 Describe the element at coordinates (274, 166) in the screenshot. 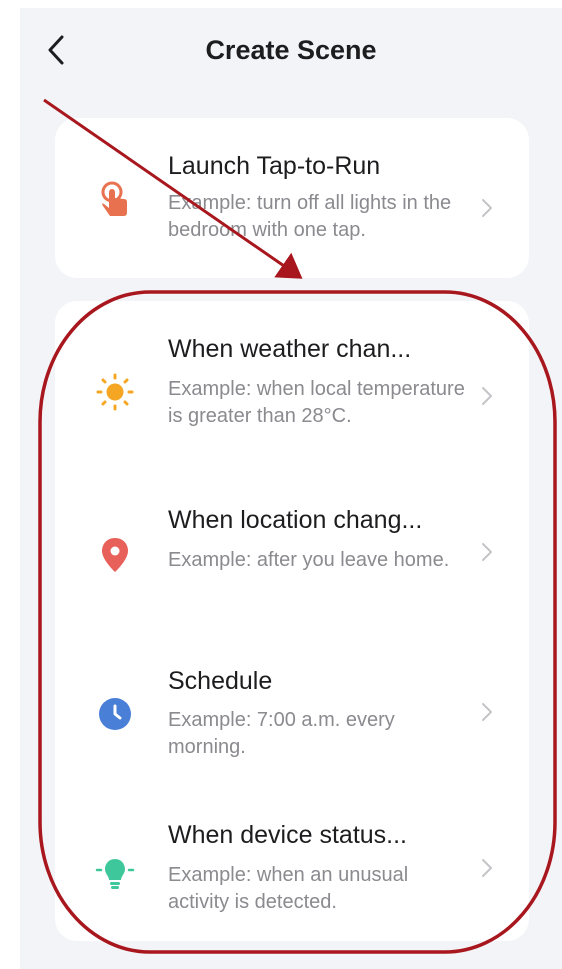

I see `item-title: Launch Tap-to-Run` at that location.